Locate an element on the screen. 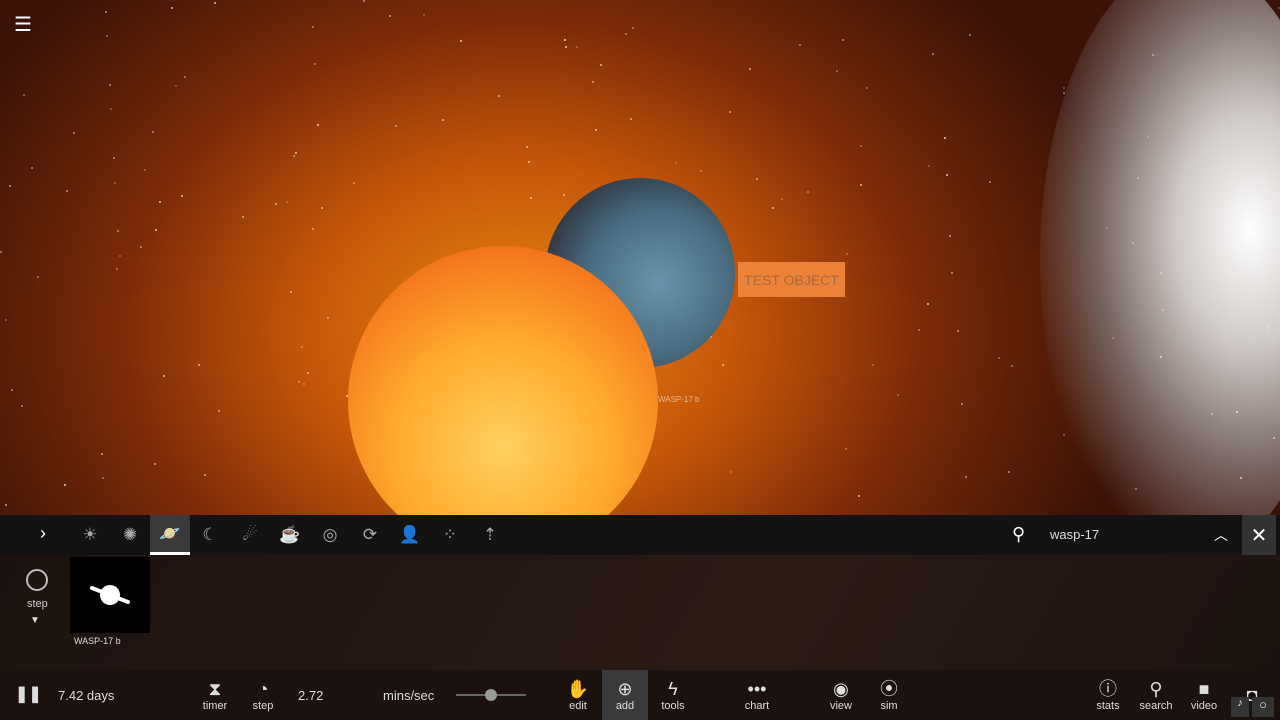 The height and width of the screenshot is (720, 1280). search-button: ⚲ search is located at coordinates (1156, 695).